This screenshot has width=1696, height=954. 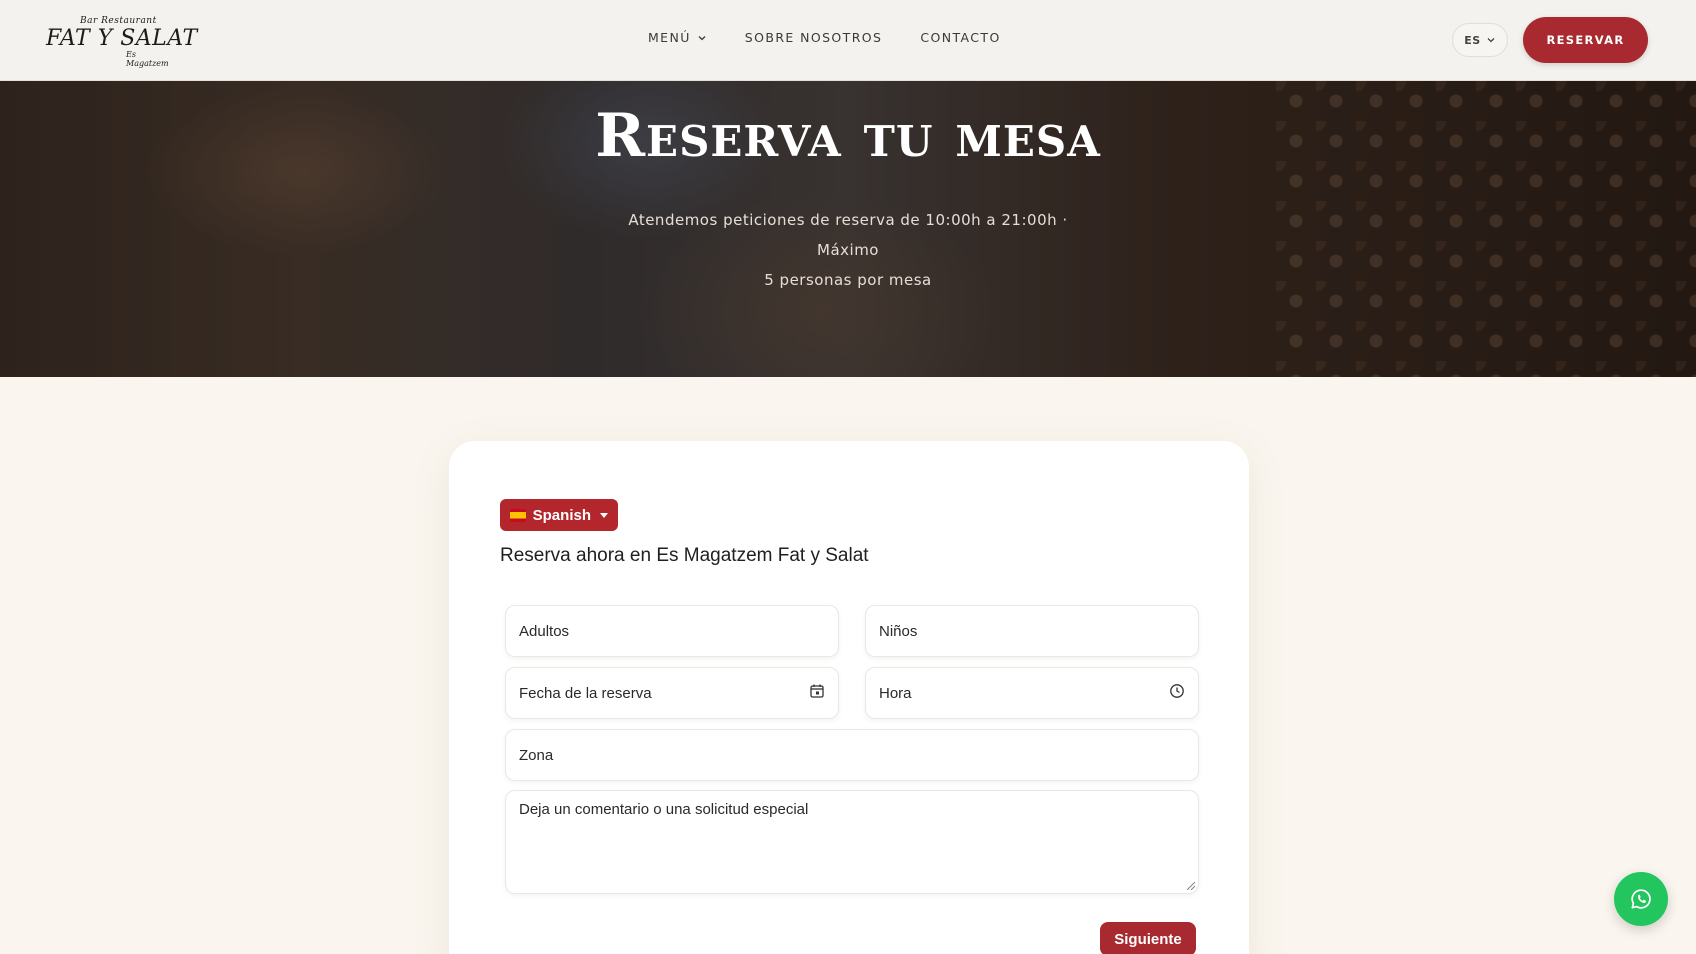 I want to click on form-heading: Reserva ahora en Es Magatzem Fat y Salat, so click(x=684, y=555).